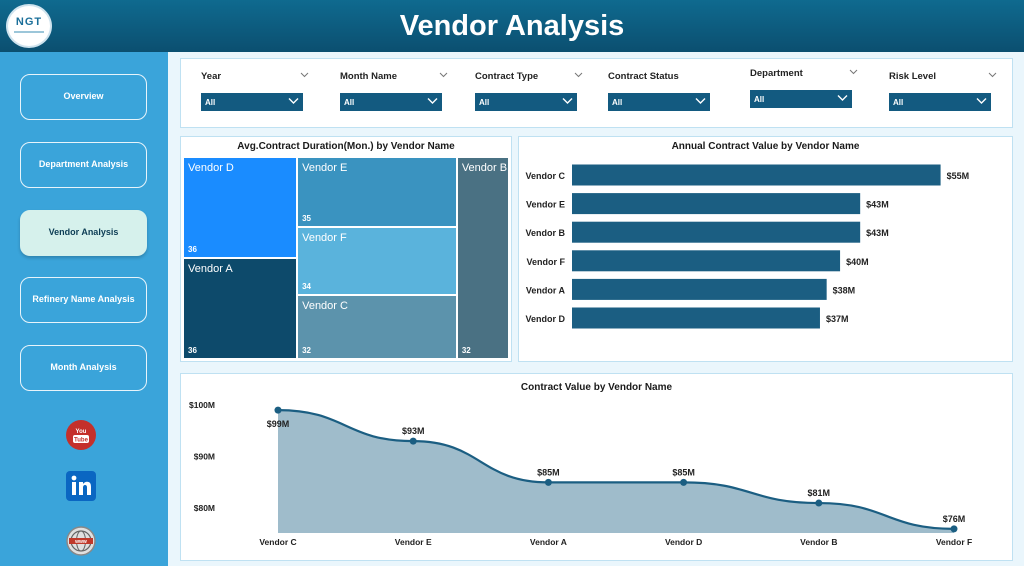 The image size is (1024, 566). I want to click on x-category-label: Vendor F, so click(954, 542).